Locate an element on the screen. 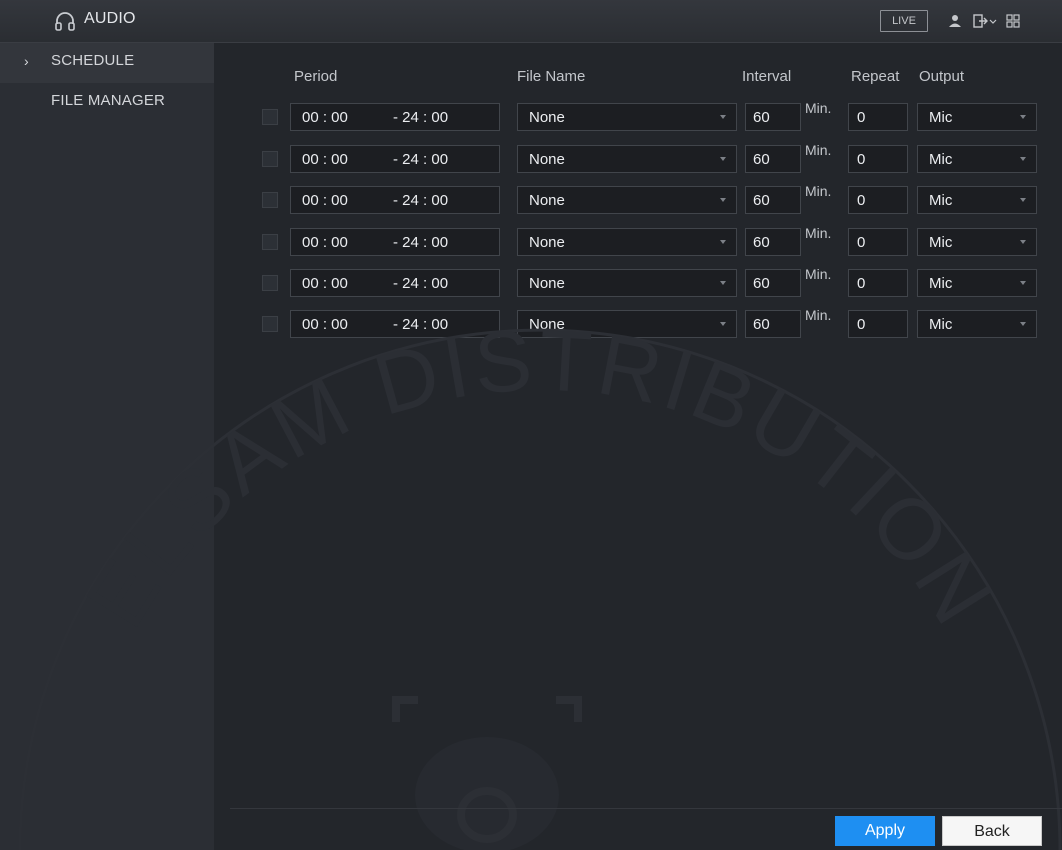 Image resolution: width=1062 pixels, height=850 pixels. header-output: Output is located at coordinates (942, 76).